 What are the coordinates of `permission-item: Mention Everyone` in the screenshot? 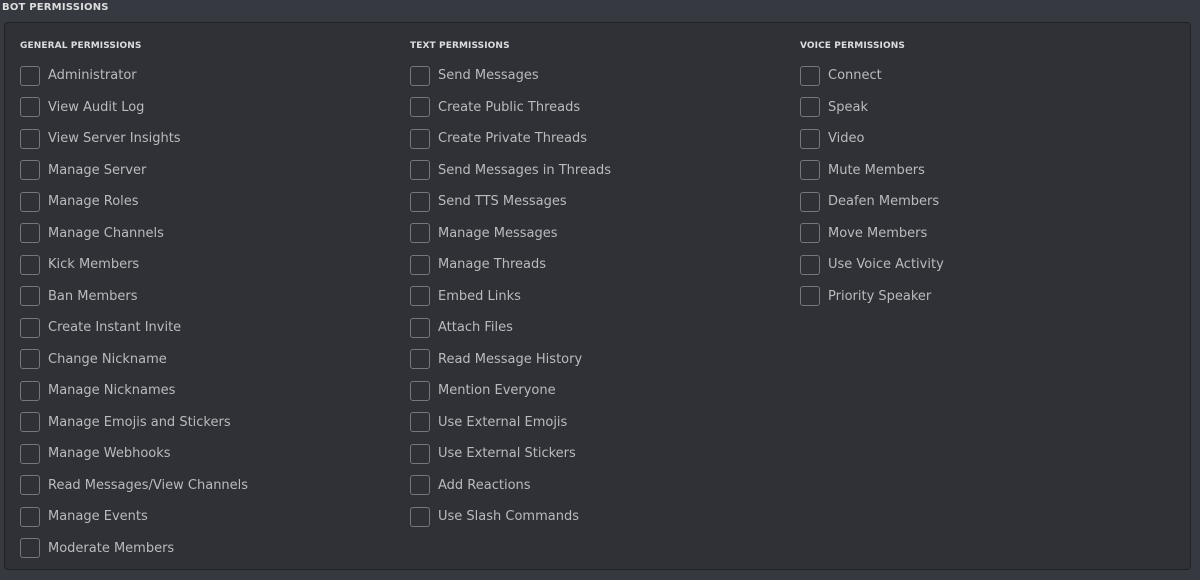 It's located at (510, 391).